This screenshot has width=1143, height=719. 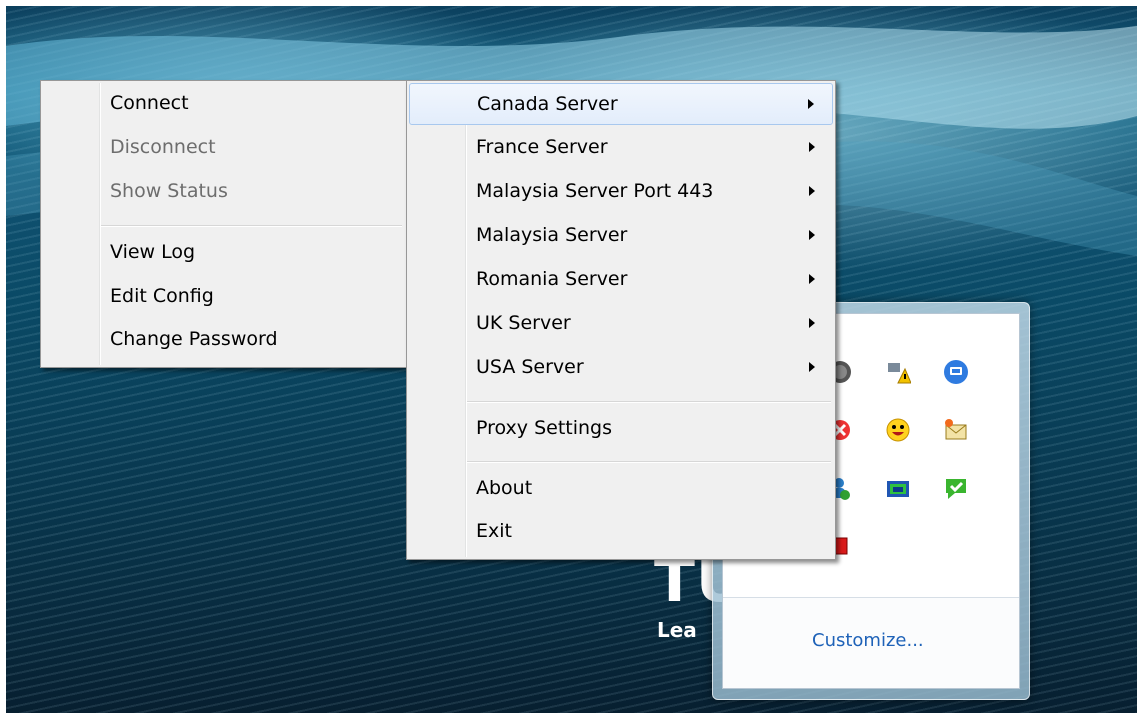 What do you see at coordinates (223, 253) in the screenshot?
I see `menu-item-view-log: View Log` at bounding box center [223, 253].